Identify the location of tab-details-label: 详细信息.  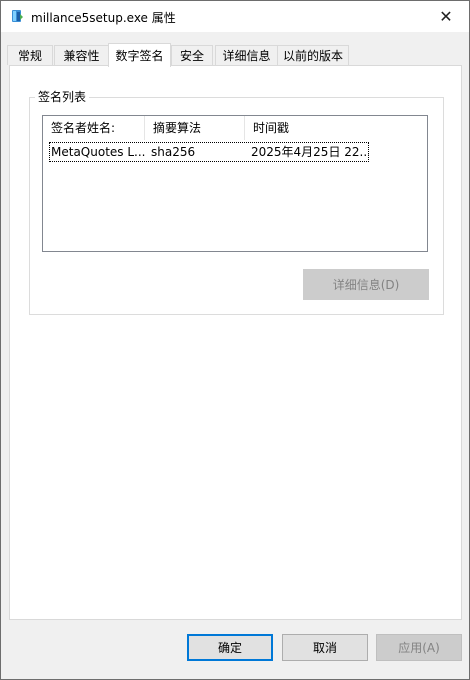
(246, 56).